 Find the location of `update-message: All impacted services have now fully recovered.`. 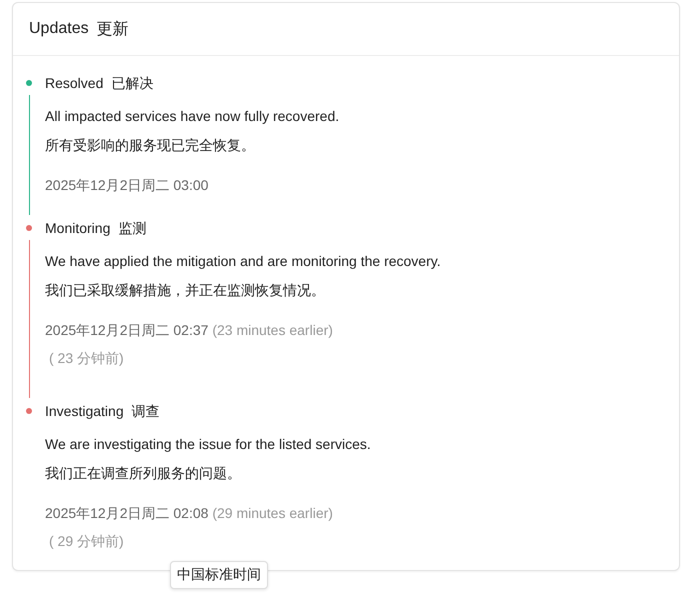

update-message: All impacted services have now fully recovered. is located at coordinates (192, 116).